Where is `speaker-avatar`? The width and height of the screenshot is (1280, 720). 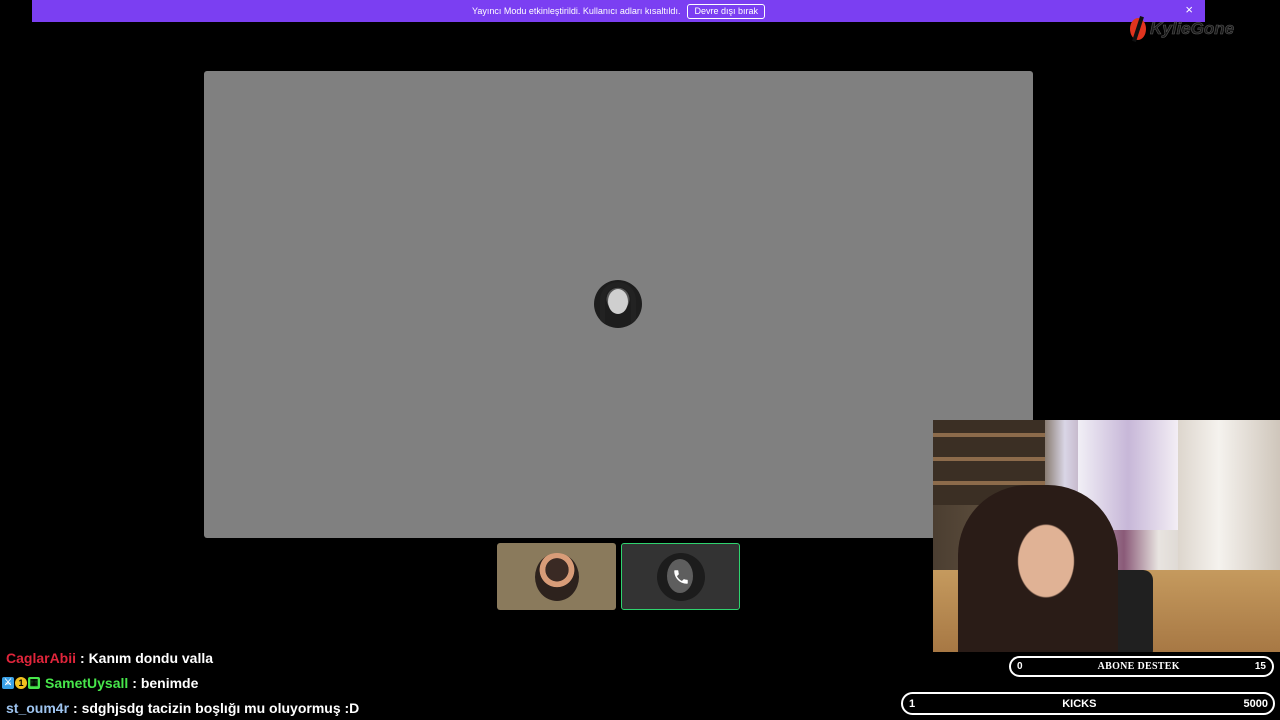
speaker-avatar is located at coordinates (618, 304).